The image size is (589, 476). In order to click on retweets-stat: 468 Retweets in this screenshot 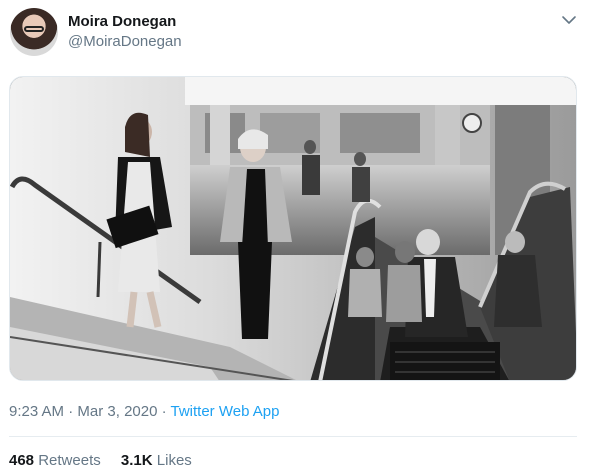, I will do `click(55, 460)`.